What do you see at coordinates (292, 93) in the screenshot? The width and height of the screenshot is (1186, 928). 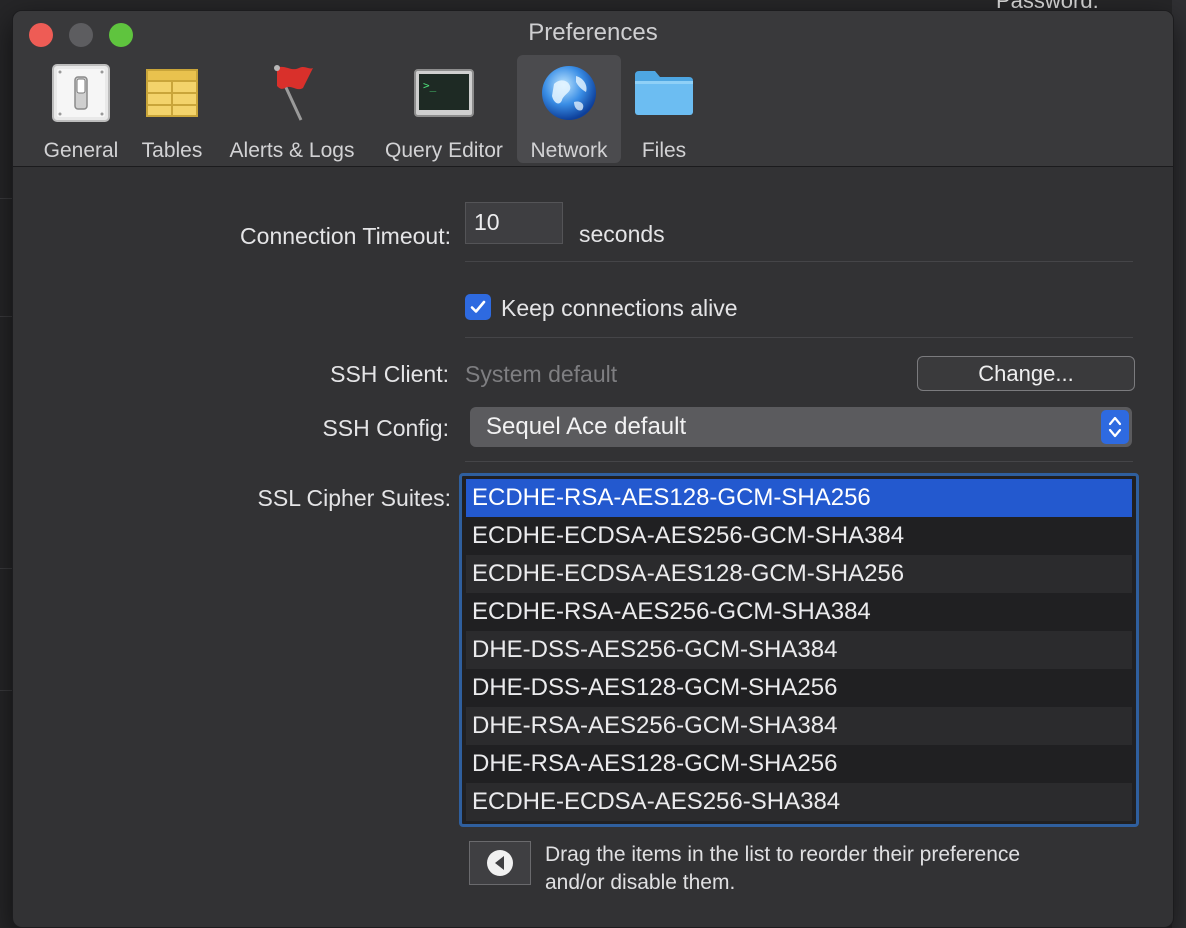 I see `red-flag-icon` at bounding box center [292, 93].